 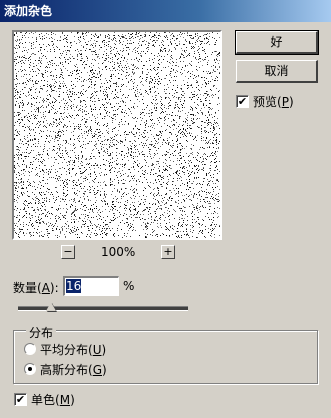 What do you see at coordinates (97, 370) in the screenshot?
I see `gaussian-hotkey: G` at bounding box center [97, 370].